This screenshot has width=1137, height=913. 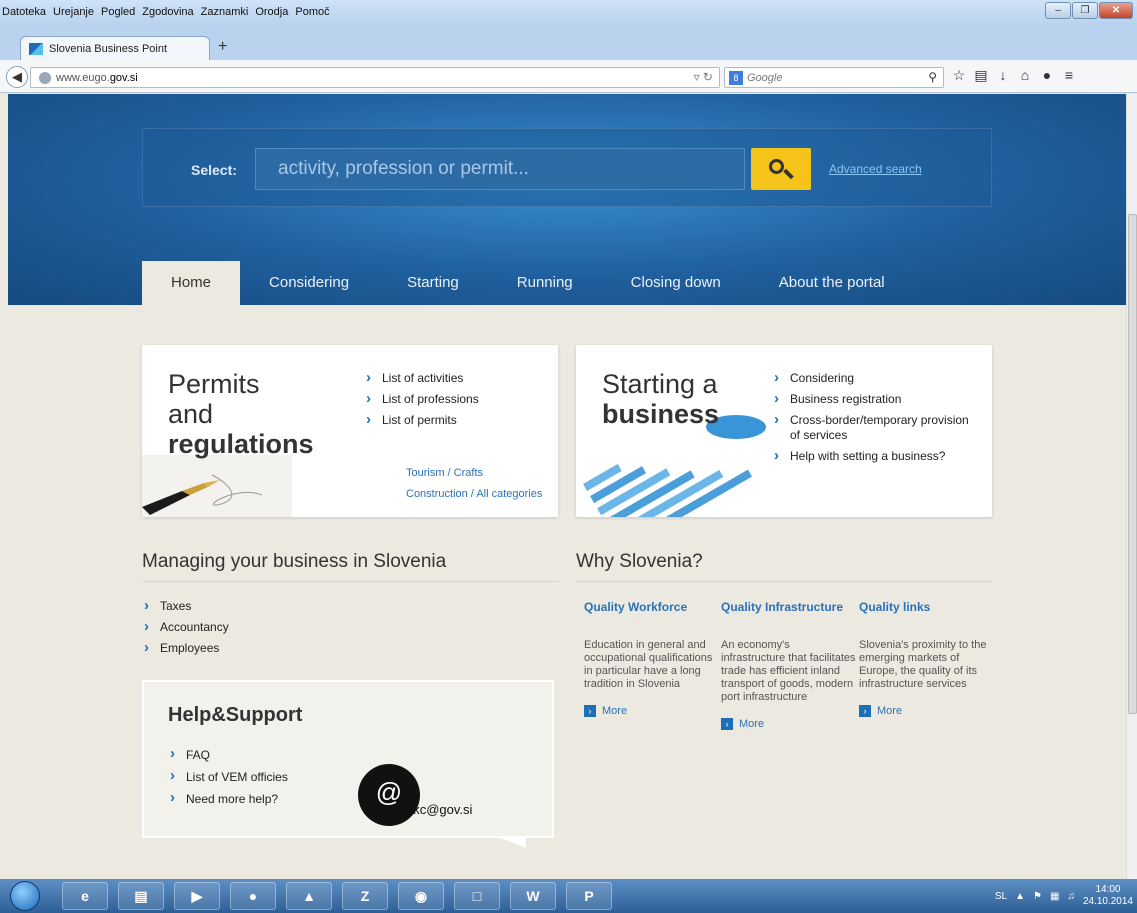 What do you see at coordinates (365, 896) in the screenshot?
I see `zip-icon: Z` at bounding box center [365, 896].